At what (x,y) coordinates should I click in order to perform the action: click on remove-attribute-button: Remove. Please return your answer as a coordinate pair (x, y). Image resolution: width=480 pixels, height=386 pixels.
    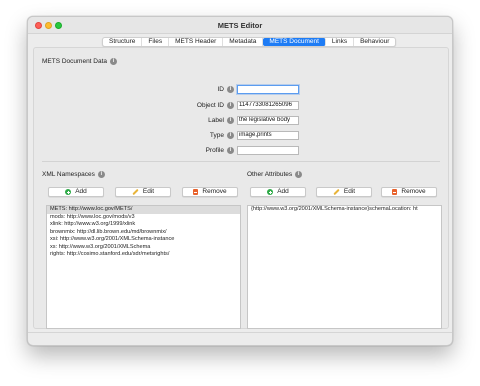
    Looking at the image, I should click on (409, 192).